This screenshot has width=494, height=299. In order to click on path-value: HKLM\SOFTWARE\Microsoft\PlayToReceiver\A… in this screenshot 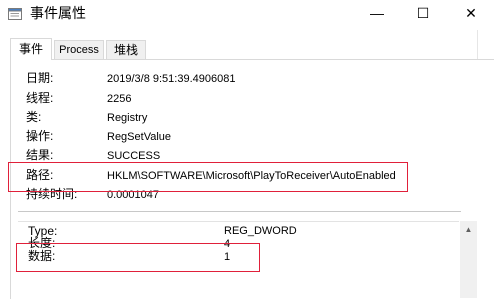, I will do `click(251, 176)`.